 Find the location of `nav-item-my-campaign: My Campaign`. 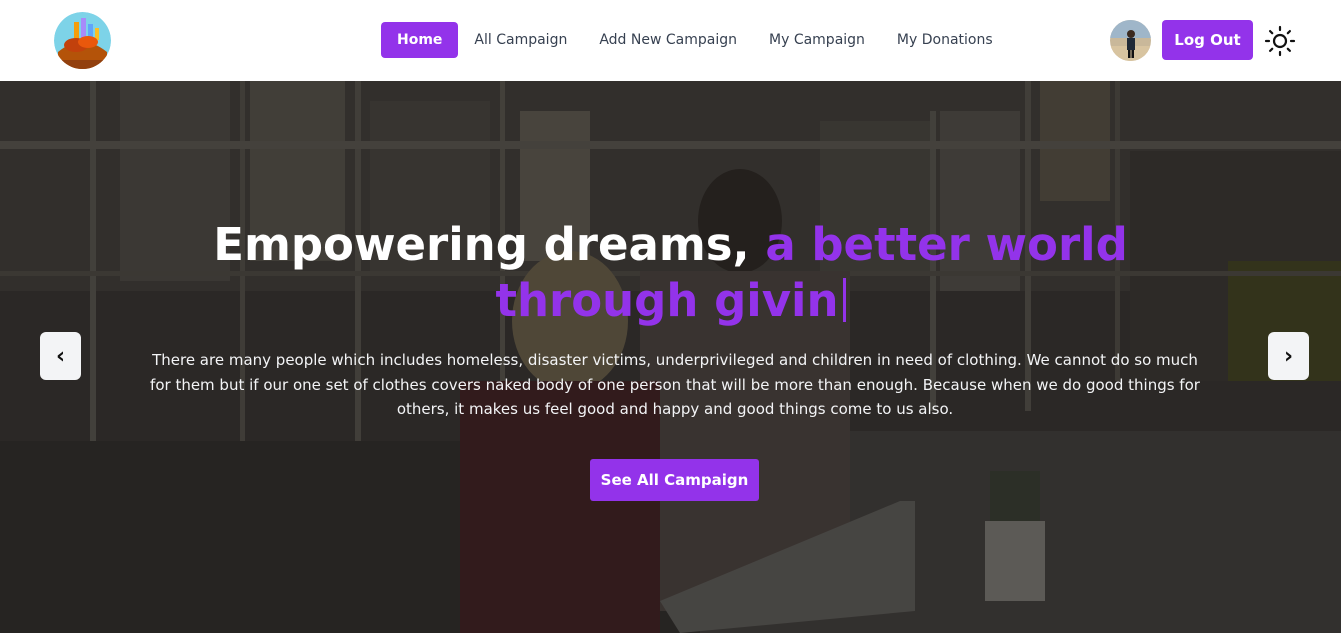

nav-item-my-campaign: My Campaign is located at coordinates (817, 40).